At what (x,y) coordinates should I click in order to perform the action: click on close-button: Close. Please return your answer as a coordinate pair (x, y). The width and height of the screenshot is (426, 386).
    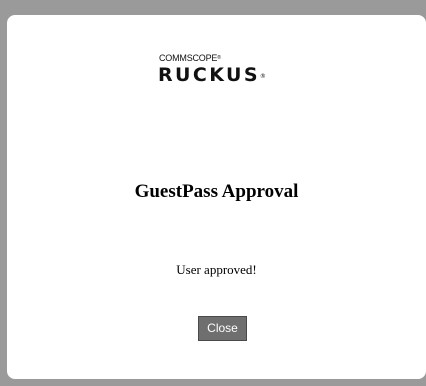
    Looking at the image, I should click on (222, 328).